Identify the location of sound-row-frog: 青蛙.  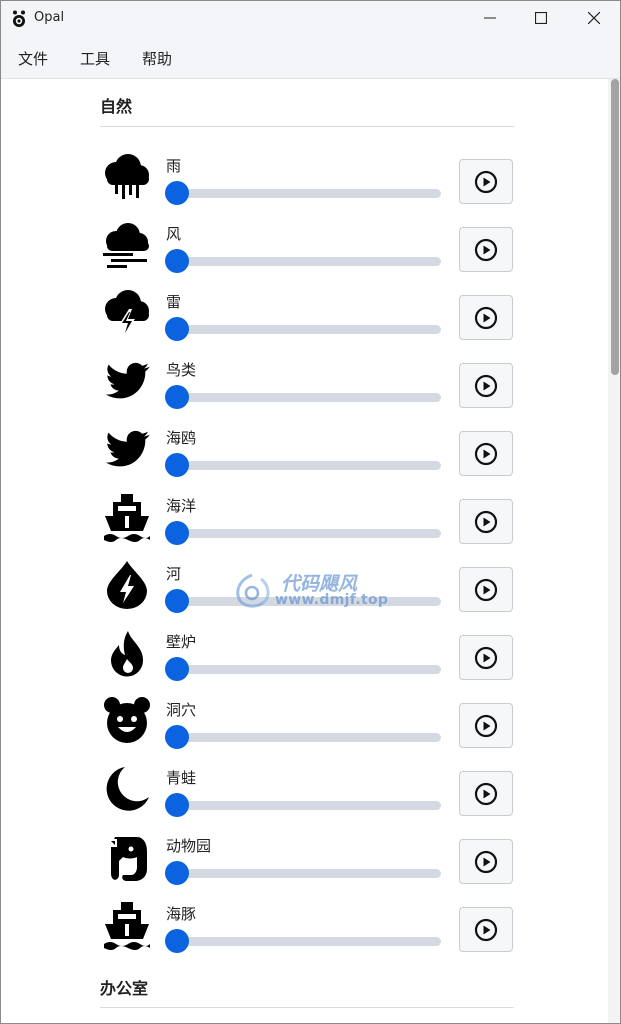
(304, 797).